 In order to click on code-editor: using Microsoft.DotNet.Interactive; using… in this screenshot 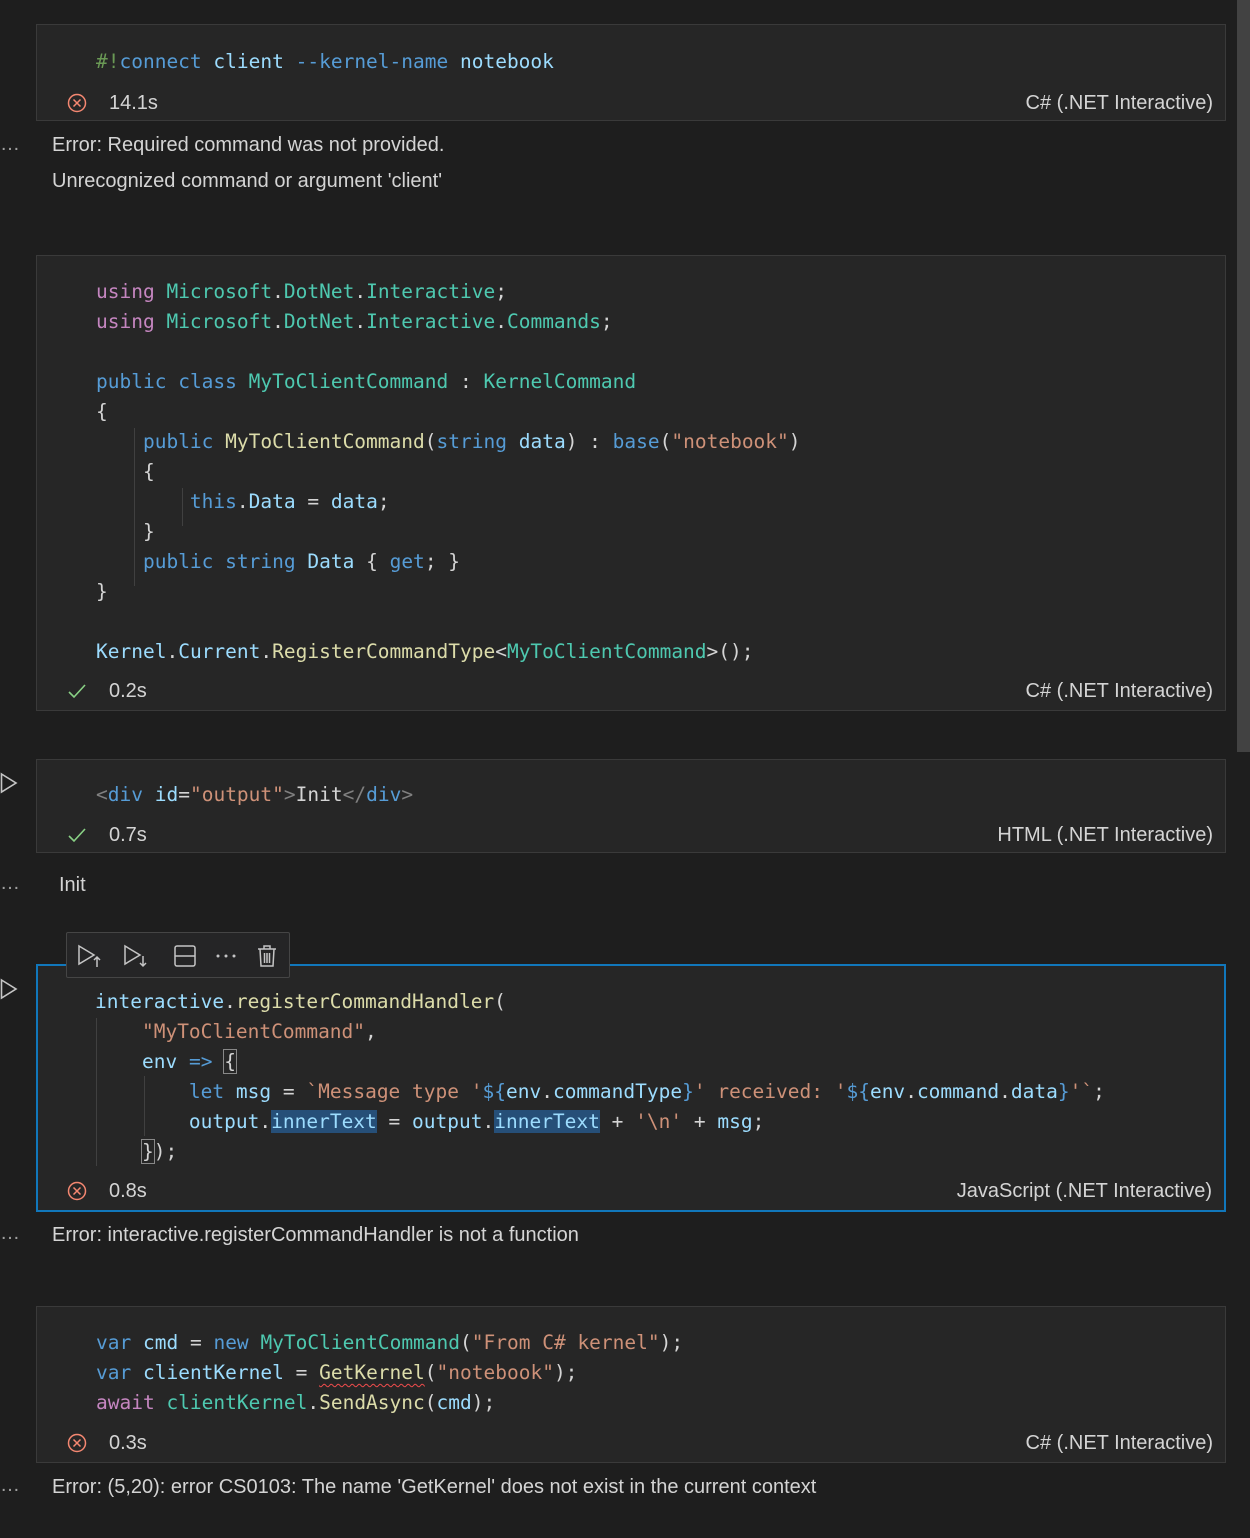, I will do `click(448, 472)`.